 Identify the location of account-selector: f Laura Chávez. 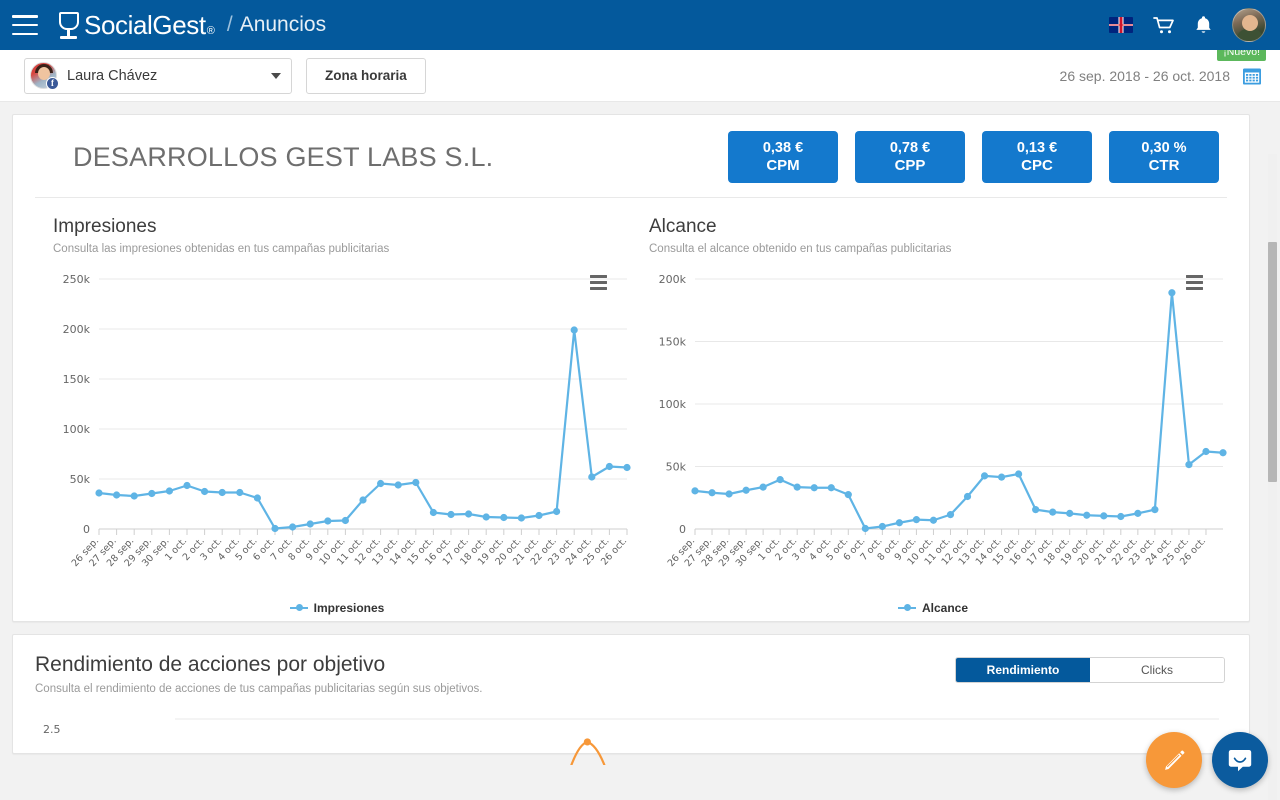
(158, 75).